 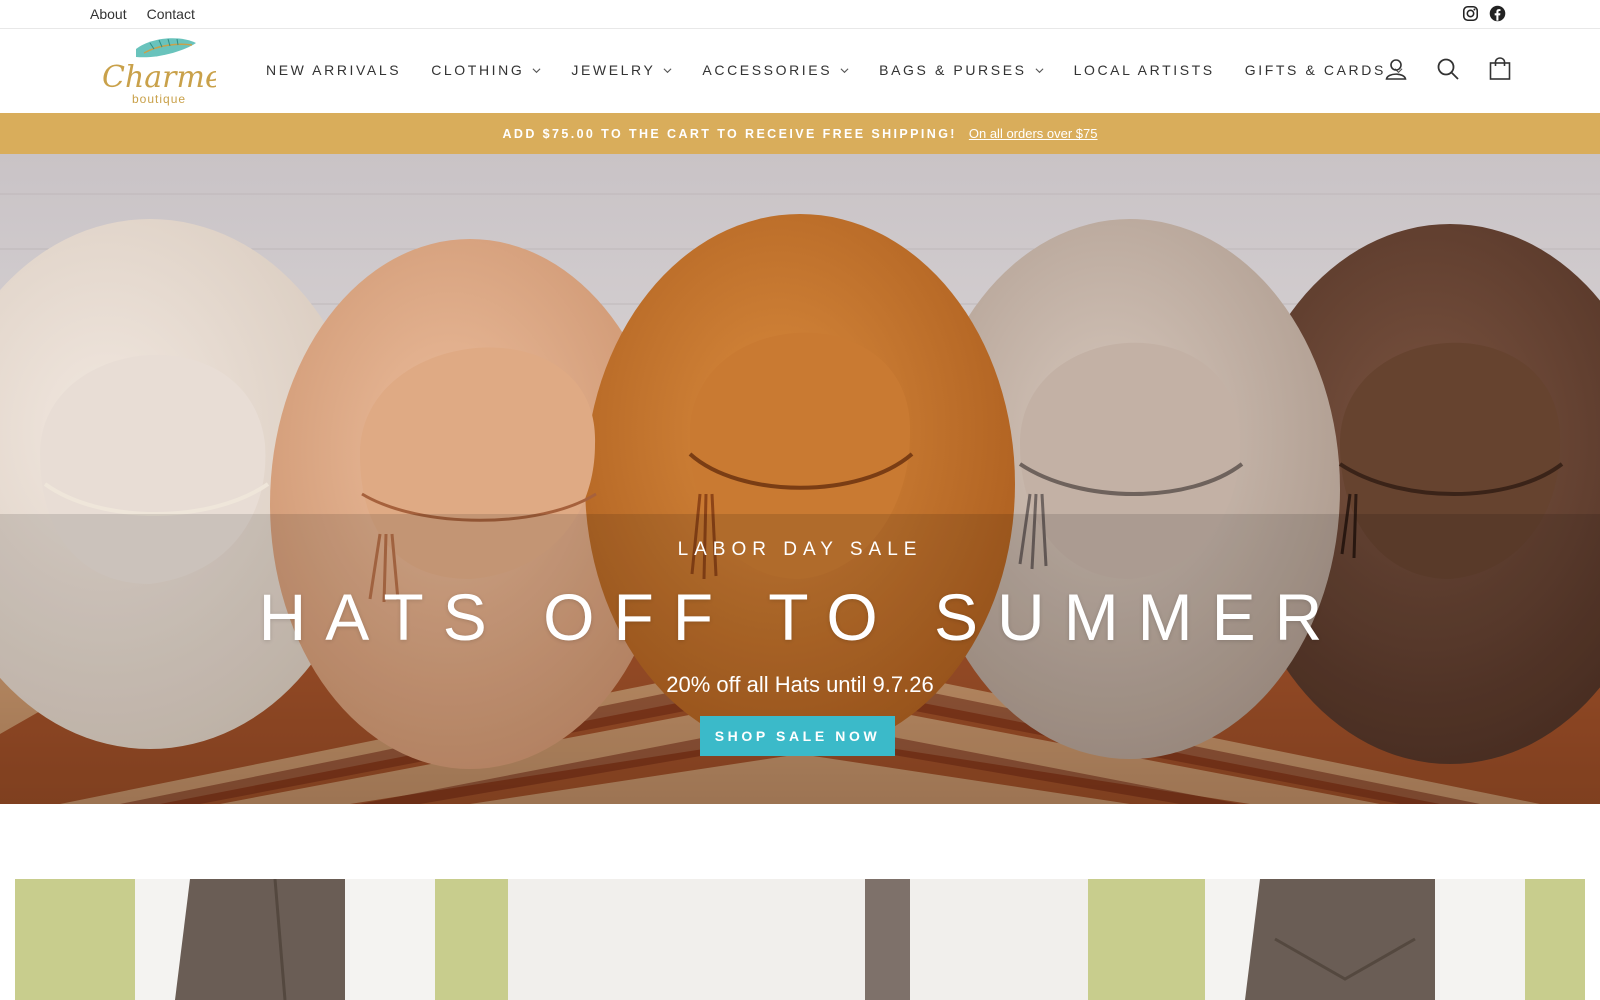 What do you see at coordinates (159, 77) in the screenshot?
I see `svg-text: Charmed` at bounding box center [159, 77].